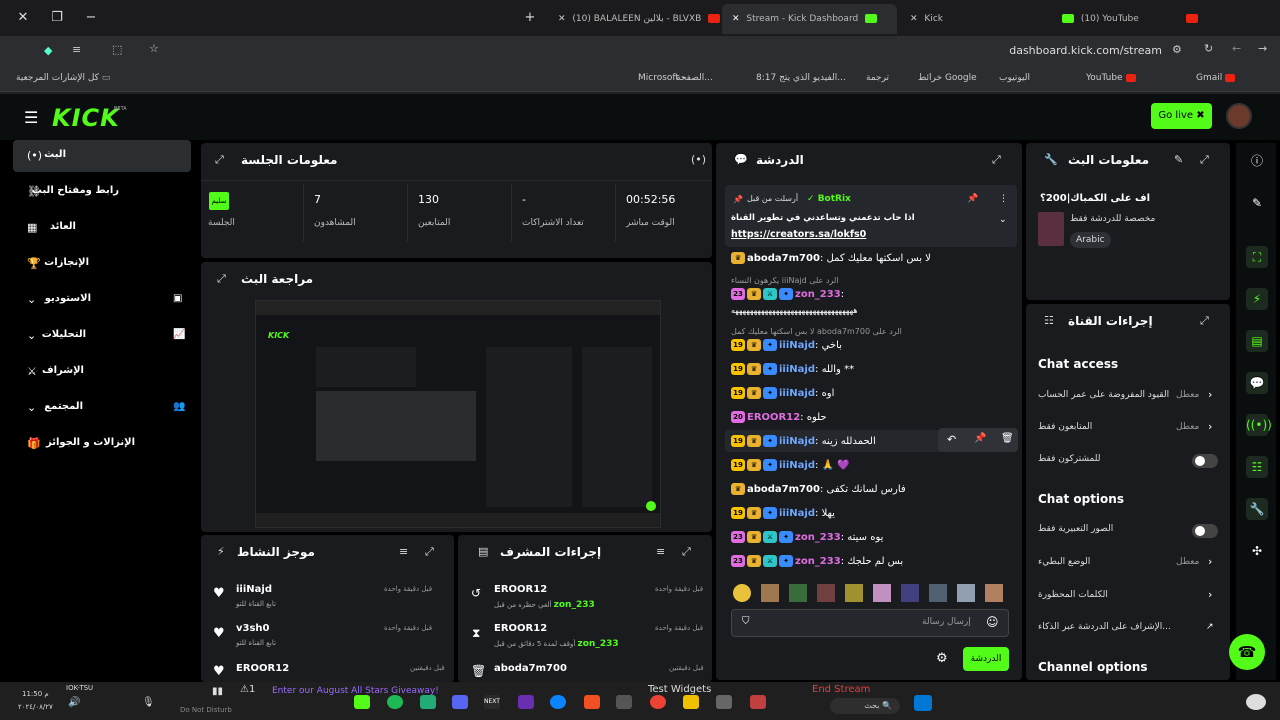 The height and width of the screenshot is (720, 1280). I want to click on help-headset-icon: ☎, so click(1247, 652).